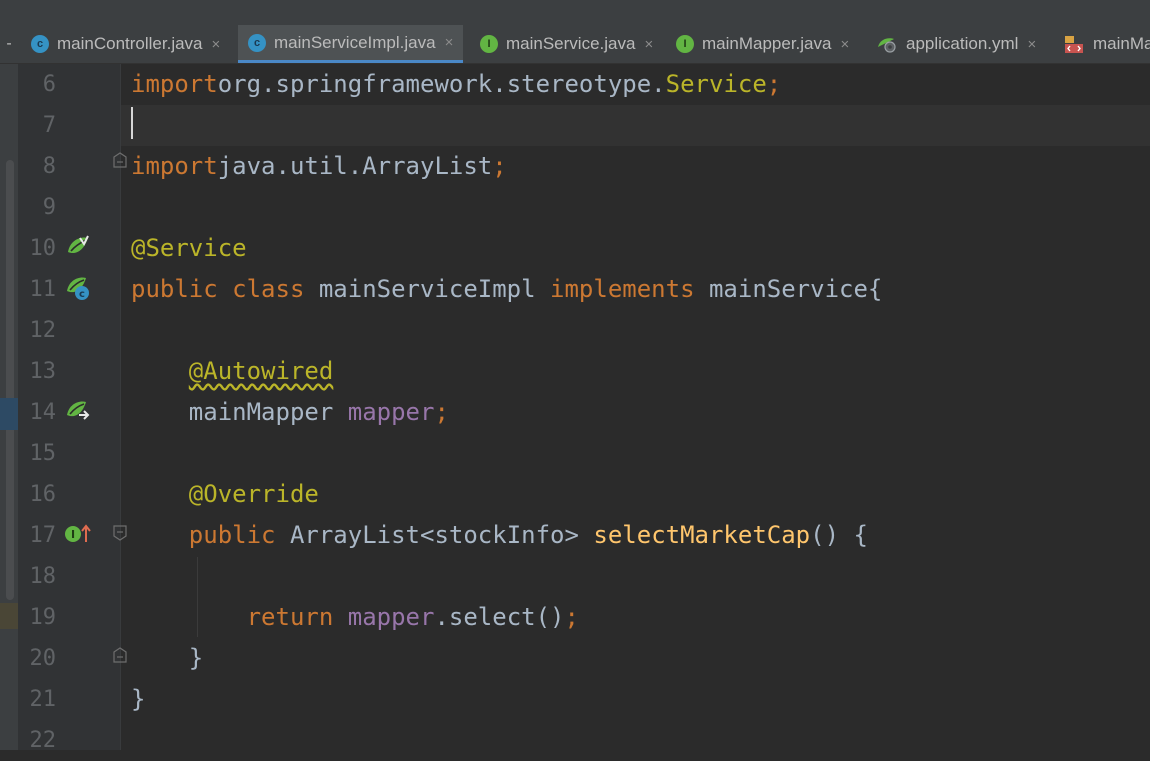 Image resolution: width=1150 pixels, height=761 pixels. I want to click on code-token: mainMapper, so click(239, 412).